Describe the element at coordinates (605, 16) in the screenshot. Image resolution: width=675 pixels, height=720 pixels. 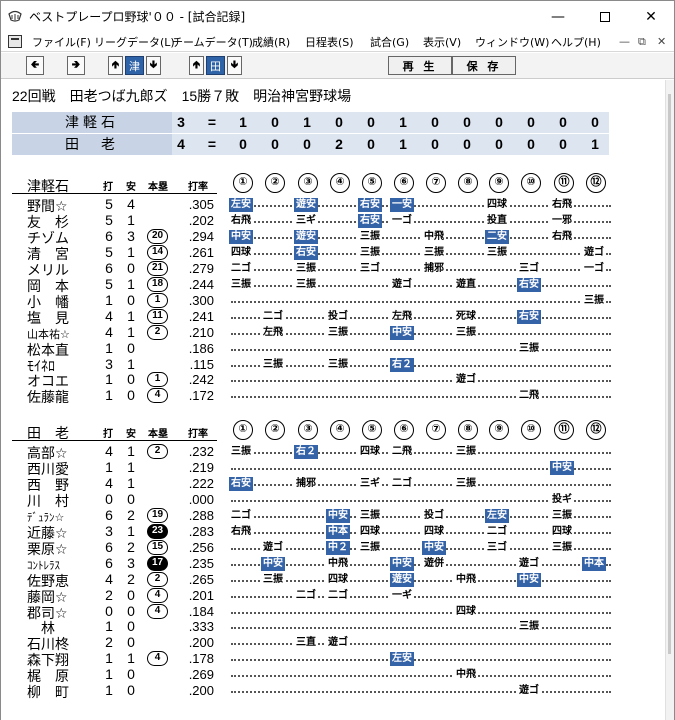
I see `maximize-button` at that location.